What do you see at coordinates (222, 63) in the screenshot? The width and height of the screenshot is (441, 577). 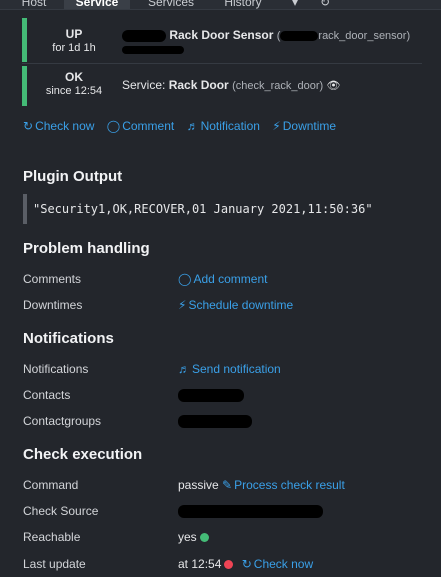 I see `divider` at bounding box center [222, 63].